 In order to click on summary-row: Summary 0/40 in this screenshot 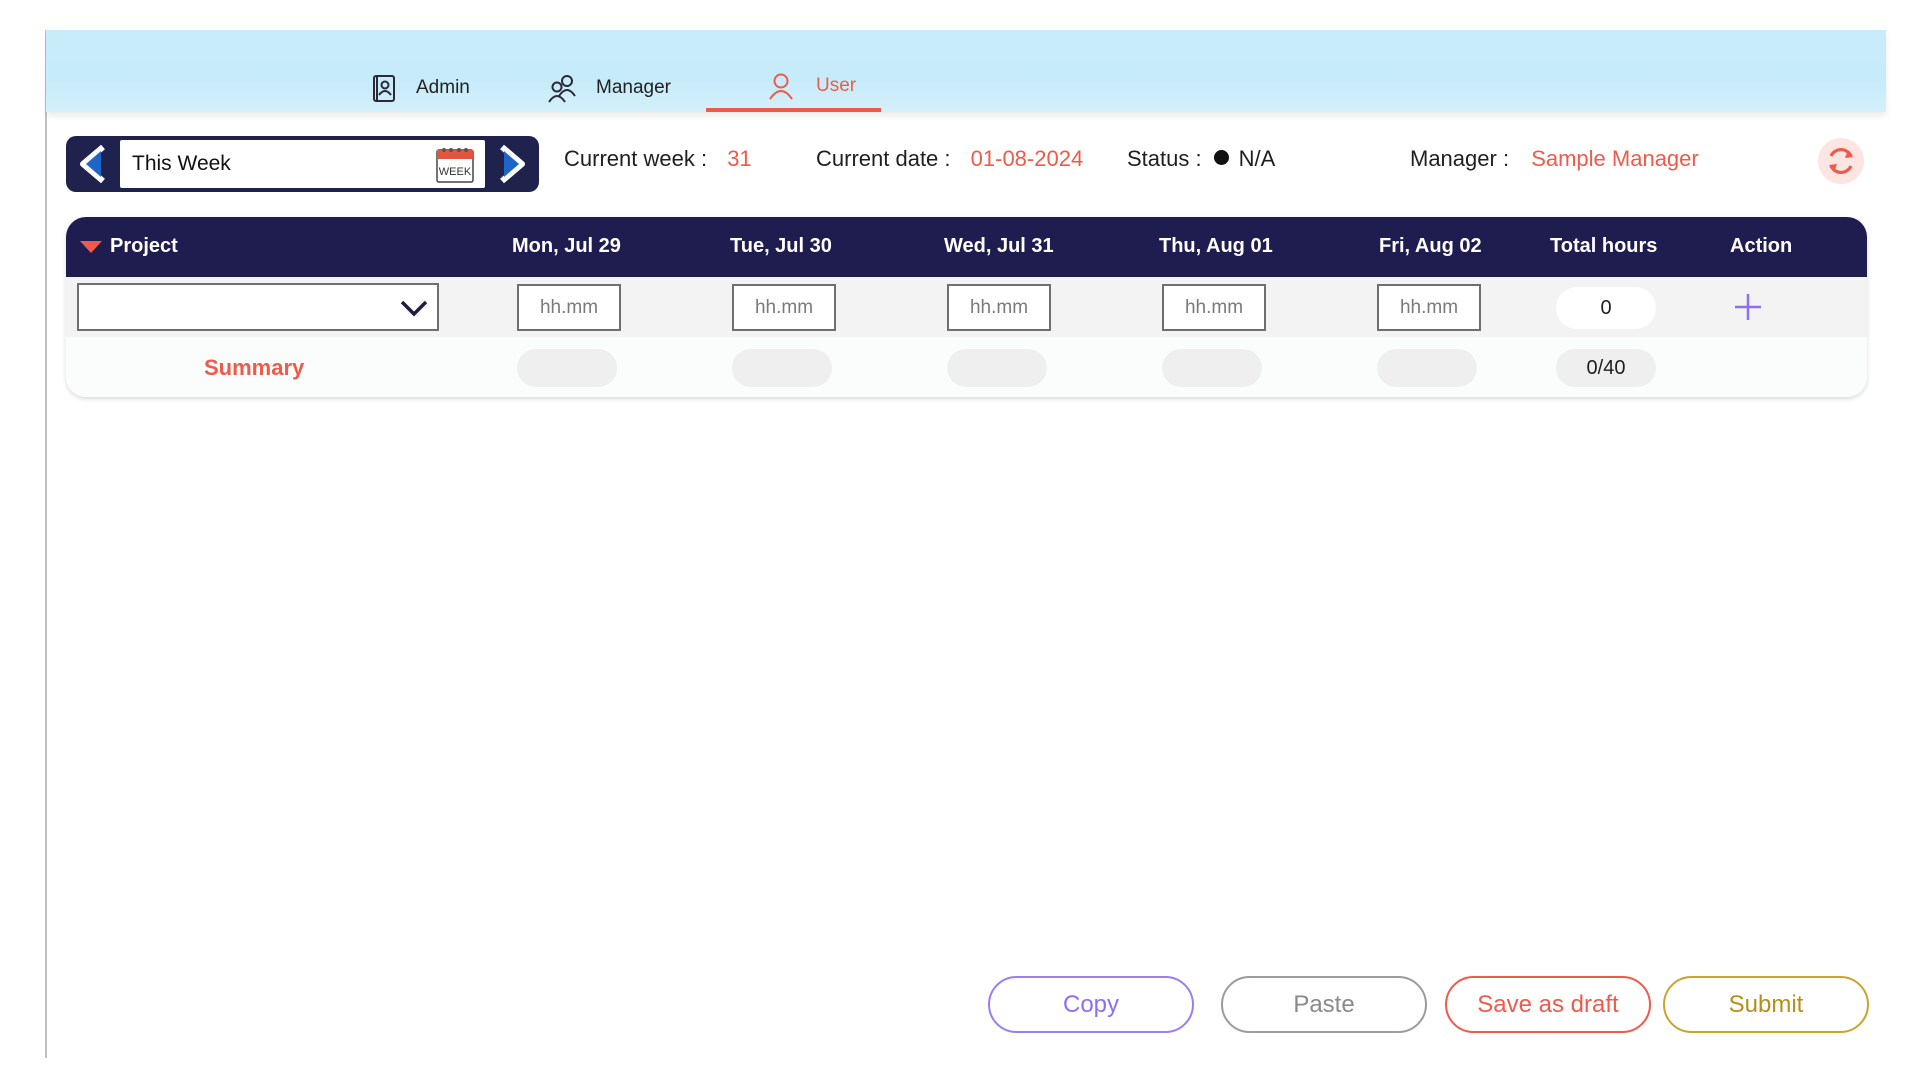, I will do `click(966, 367)`.